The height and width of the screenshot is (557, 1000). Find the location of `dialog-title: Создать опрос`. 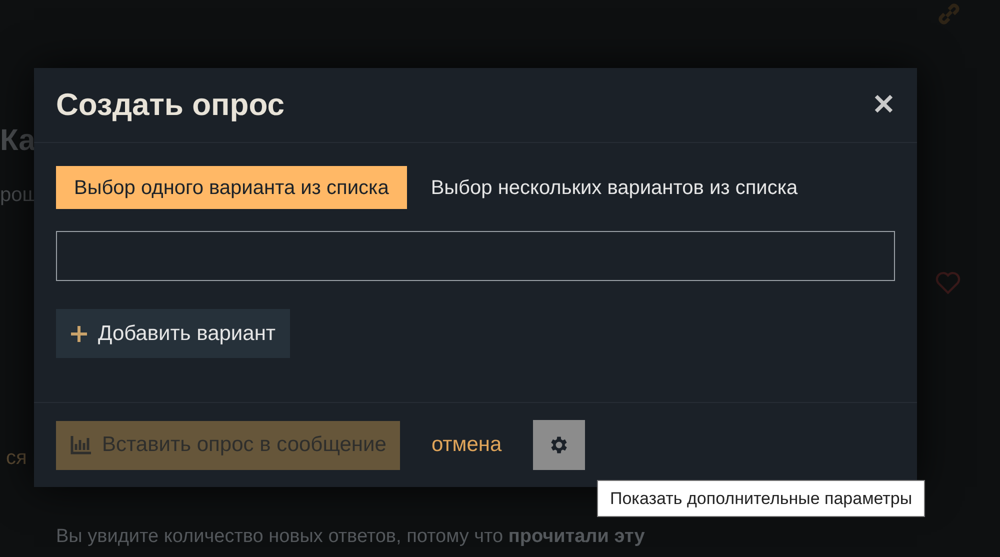

dialog-title: Создать опрос is located at coordinates (170, 105).